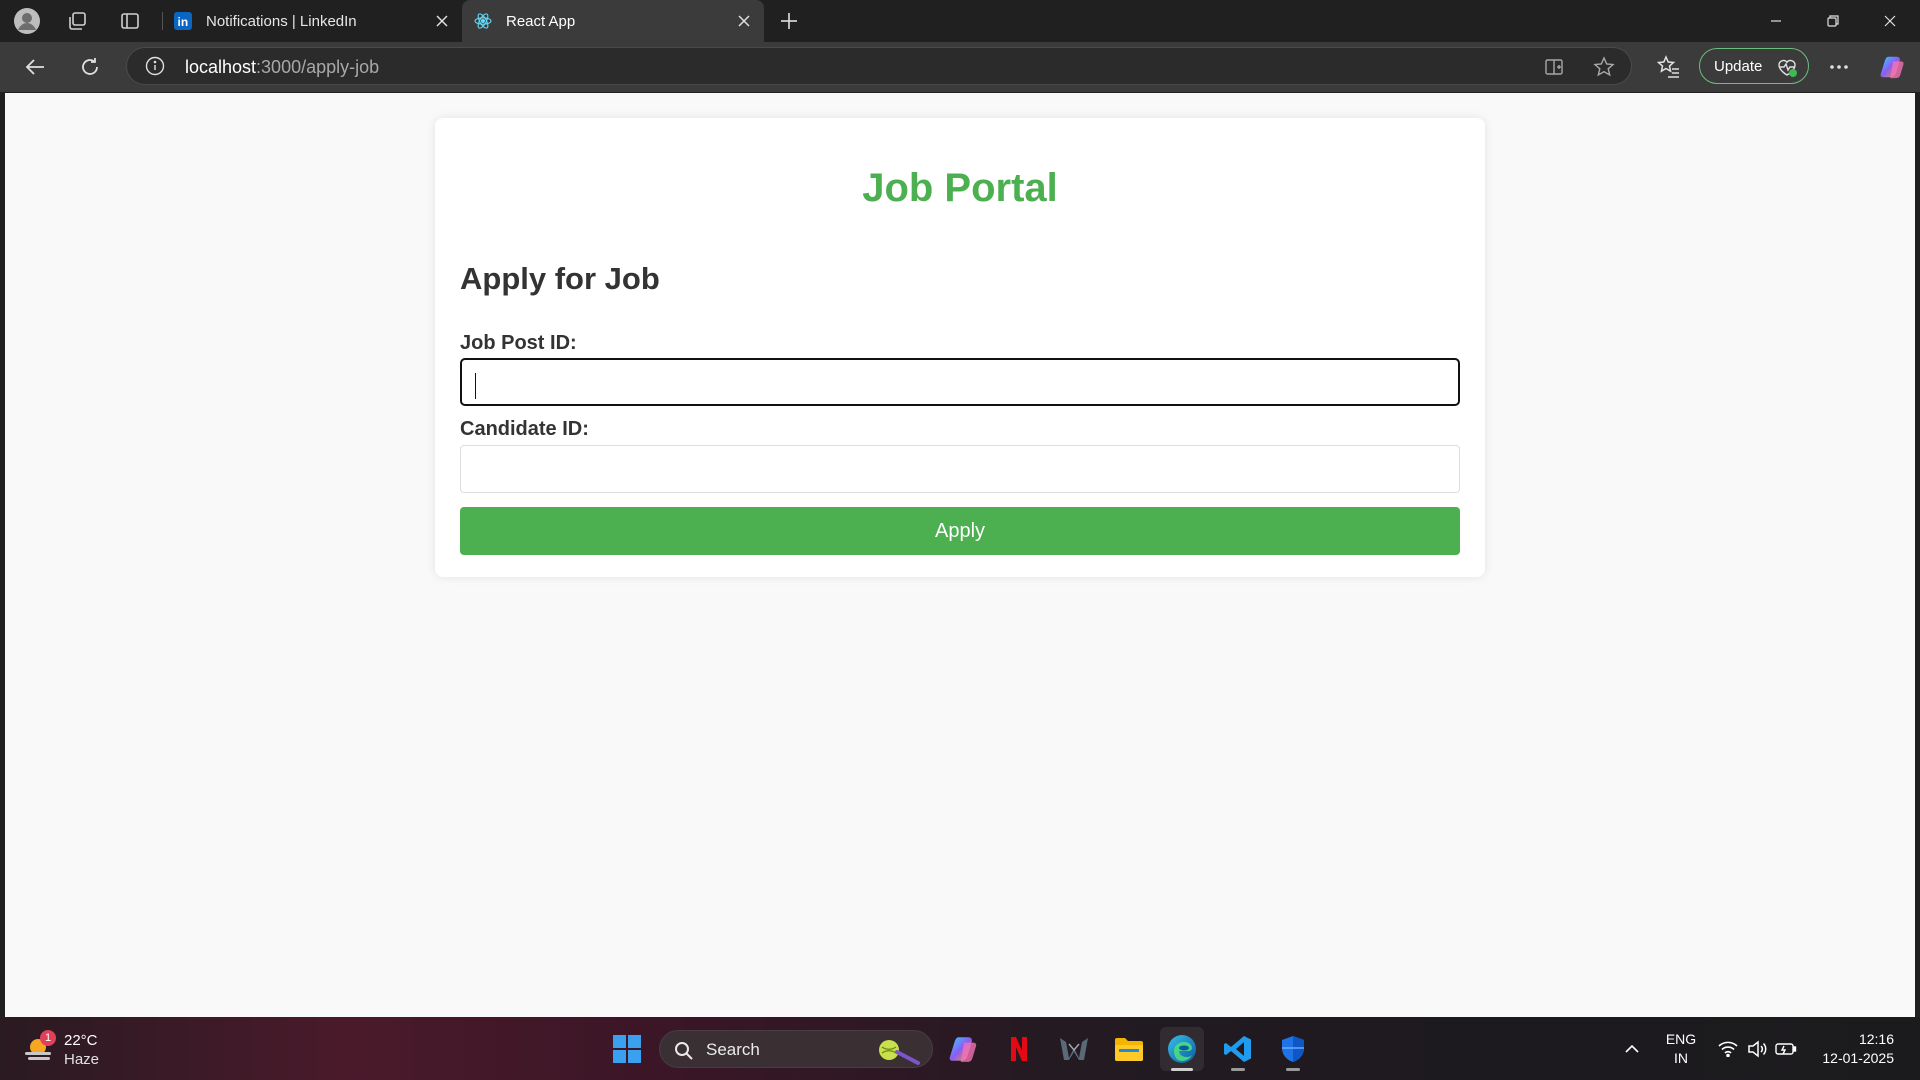 The width and height of the screenshot is (1920, 1080). I want to click on candidate-id-input, so click(960, 469).